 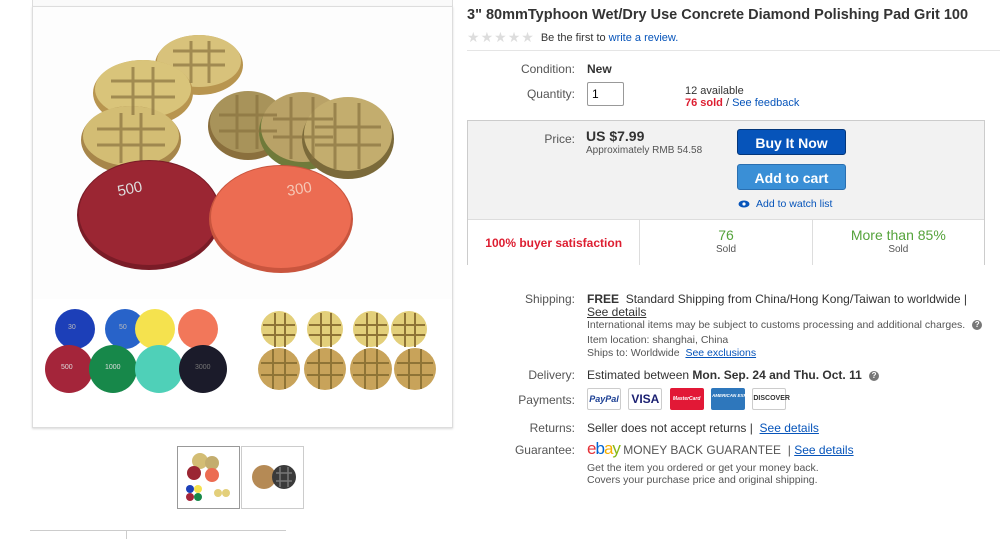 I want to click on payments-label: Payments:, so click(x=546, y=400).